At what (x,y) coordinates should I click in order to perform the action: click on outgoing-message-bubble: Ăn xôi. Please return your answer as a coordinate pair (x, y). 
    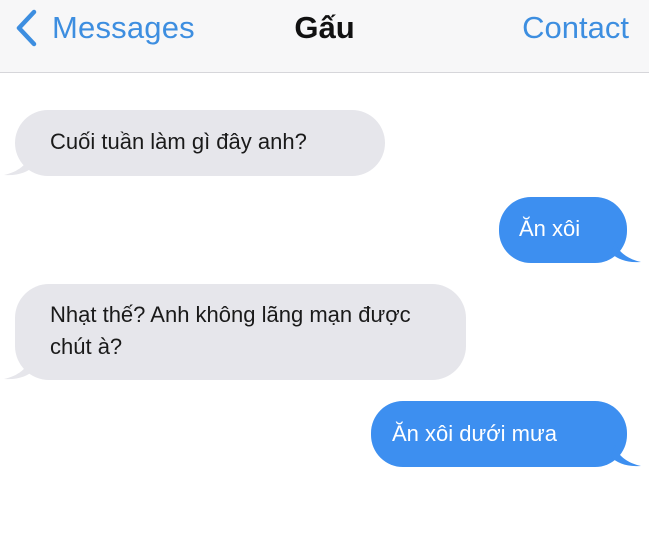
    Looking at the image, I should click on (563, 230).